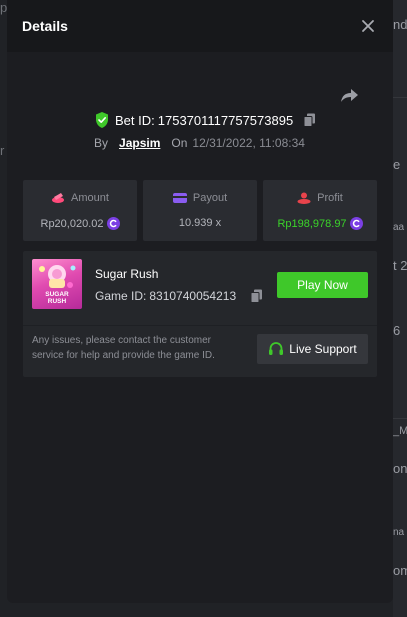 This screenshot has width=407, height=617. I want to click on shield-check-icon, so click(102, 120).